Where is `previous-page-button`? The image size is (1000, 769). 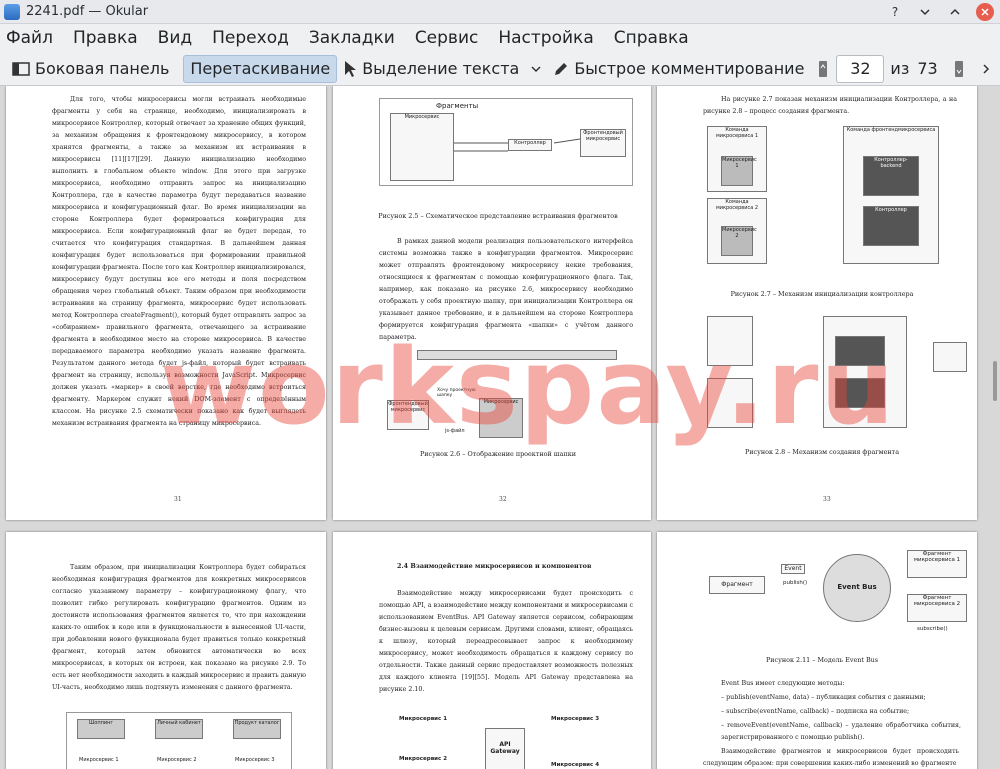
previous-page-button is located at coordinates (823, 69).